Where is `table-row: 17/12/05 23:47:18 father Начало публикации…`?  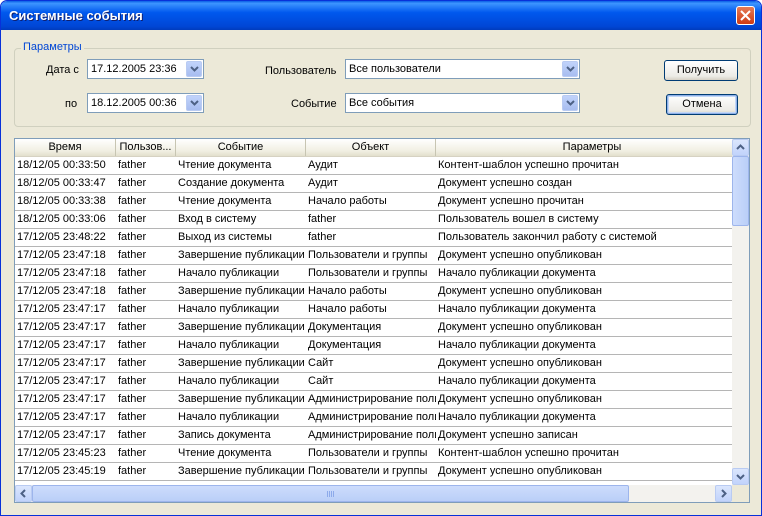 table-row: 17/12/05 23:47:18 father Начало публикации… is located at coordinates (373, 274).